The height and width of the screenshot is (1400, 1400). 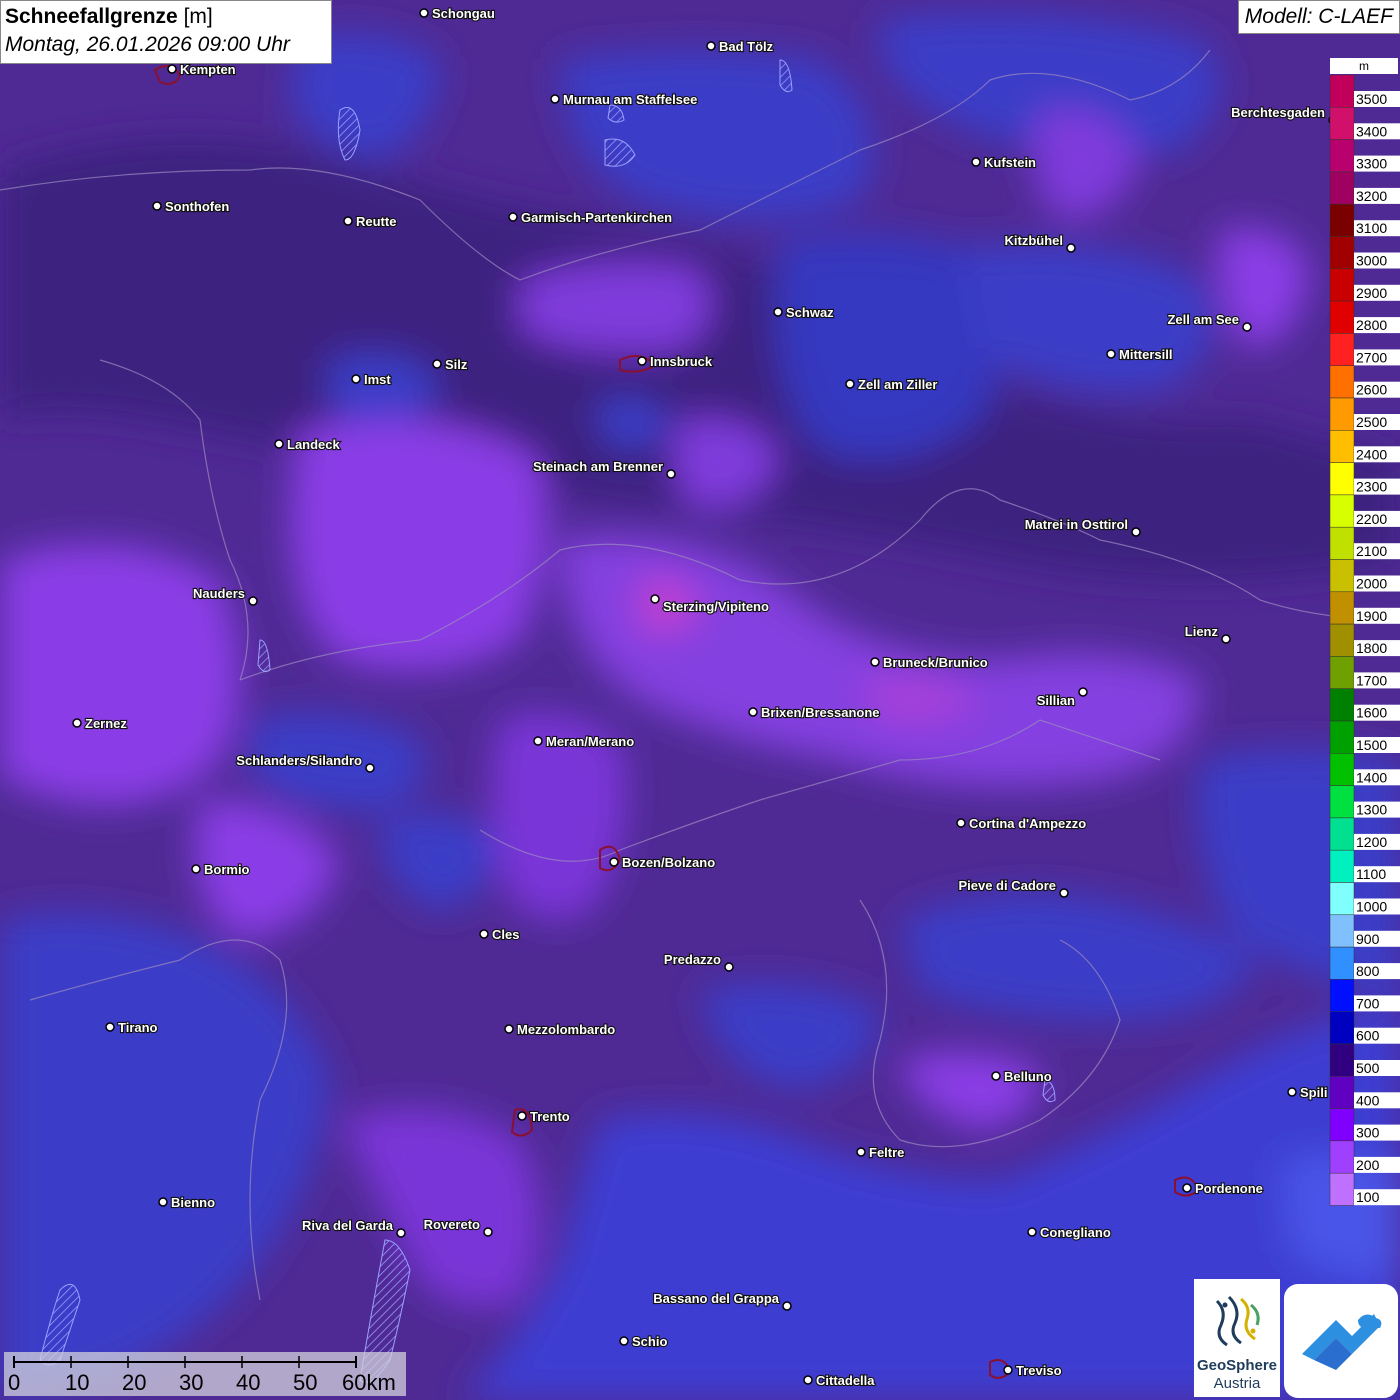 I want to click on city-label: Matrei in Osttirol, so click(x=1076, y=524).